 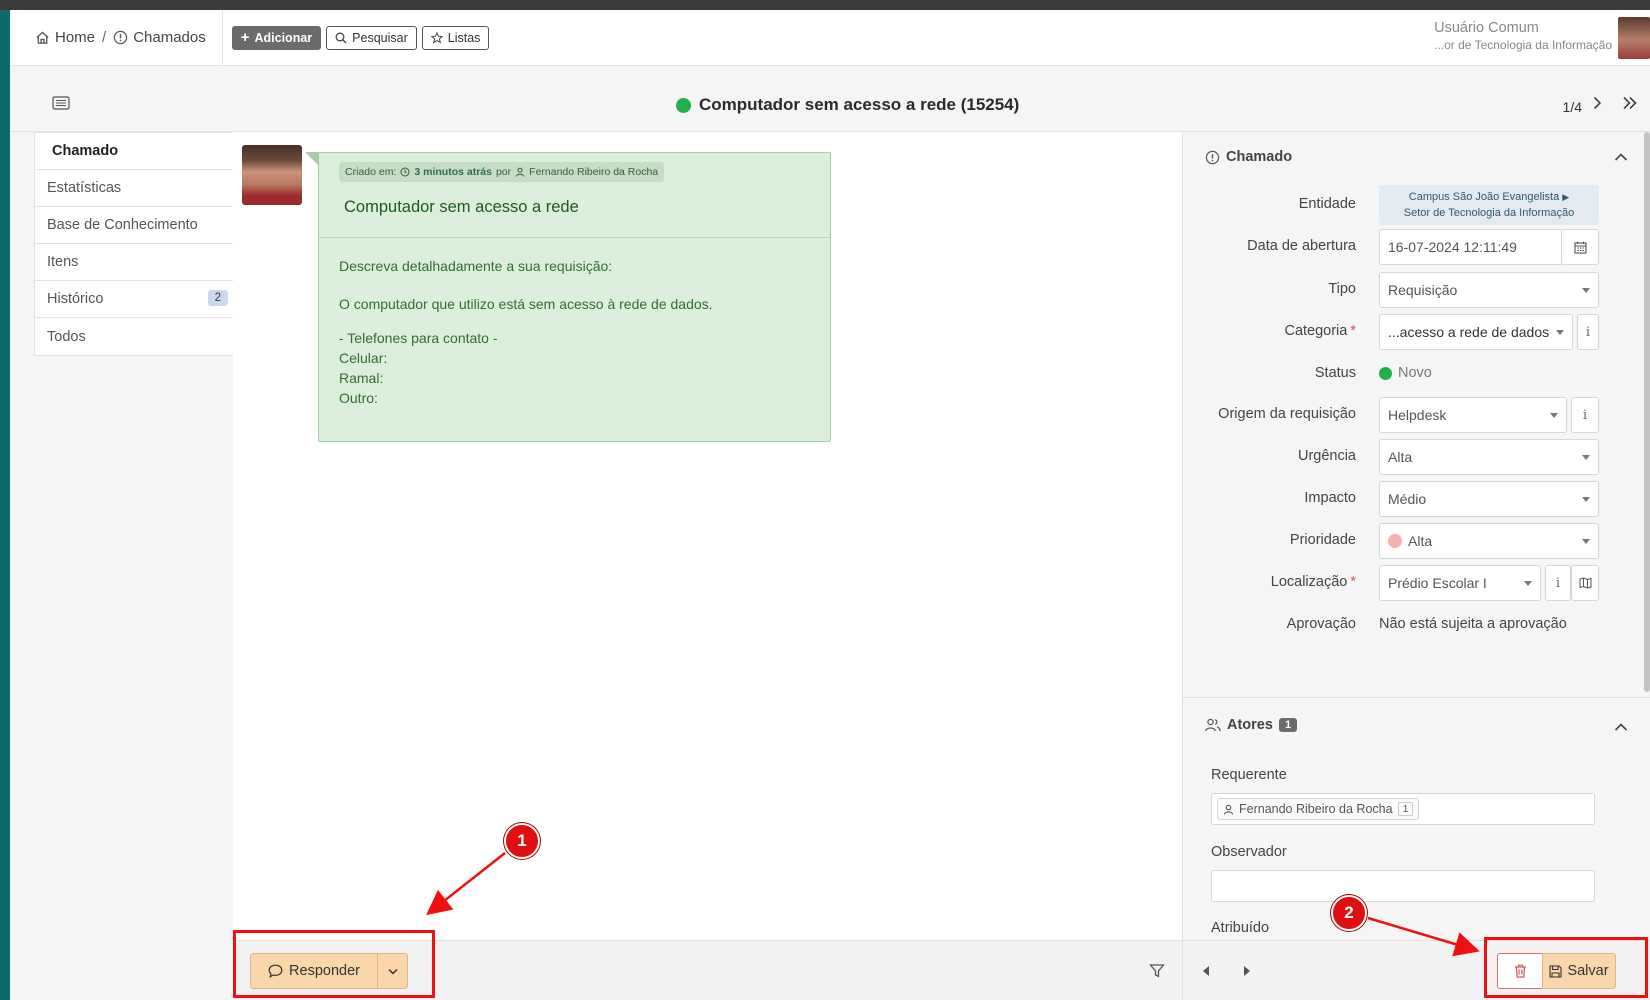 What do you see at coordinates (953, 904) in the screenshot?
I see `annotation-arrows` at bounding box center [953, 904].